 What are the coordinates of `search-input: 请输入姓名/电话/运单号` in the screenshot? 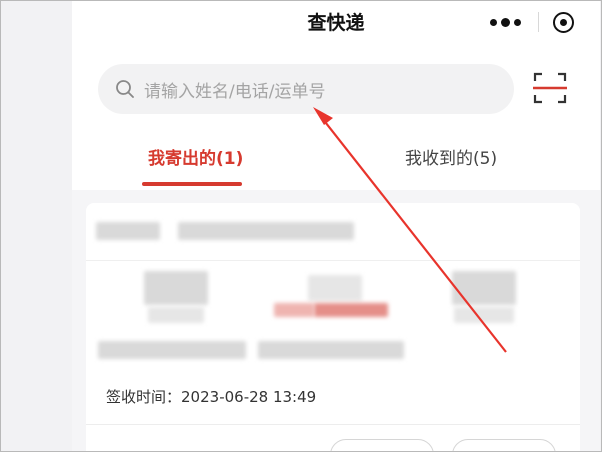 It's located at (306, 89).